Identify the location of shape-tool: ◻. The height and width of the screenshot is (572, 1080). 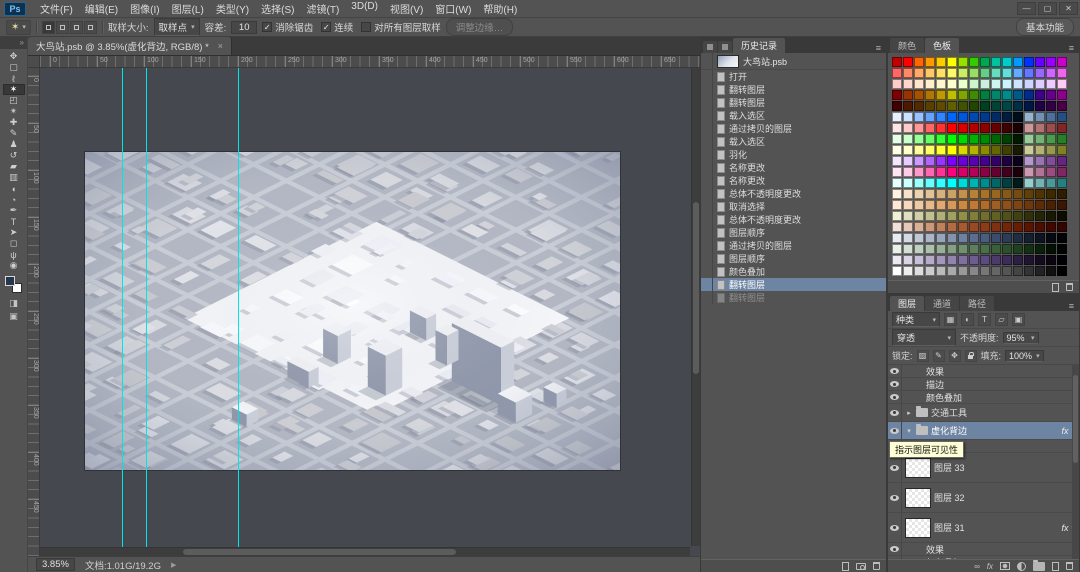
(14, 243).